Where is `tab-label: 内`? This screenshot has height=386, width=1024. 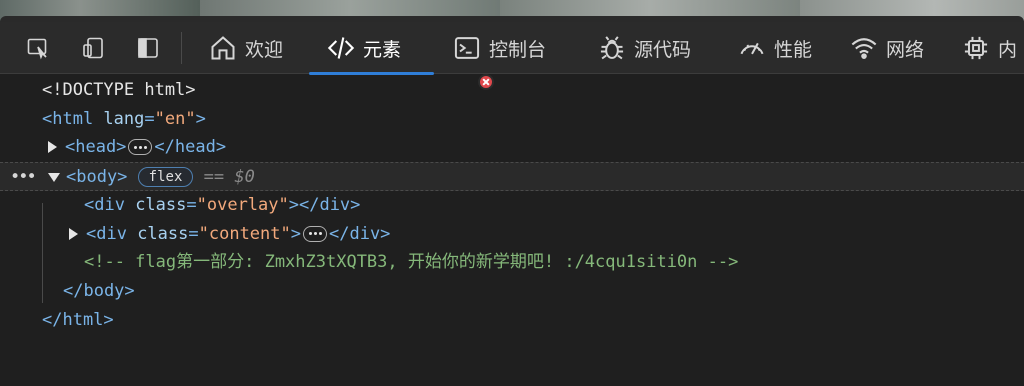
tab-label: 内 is located at coordinates (1008, 49).